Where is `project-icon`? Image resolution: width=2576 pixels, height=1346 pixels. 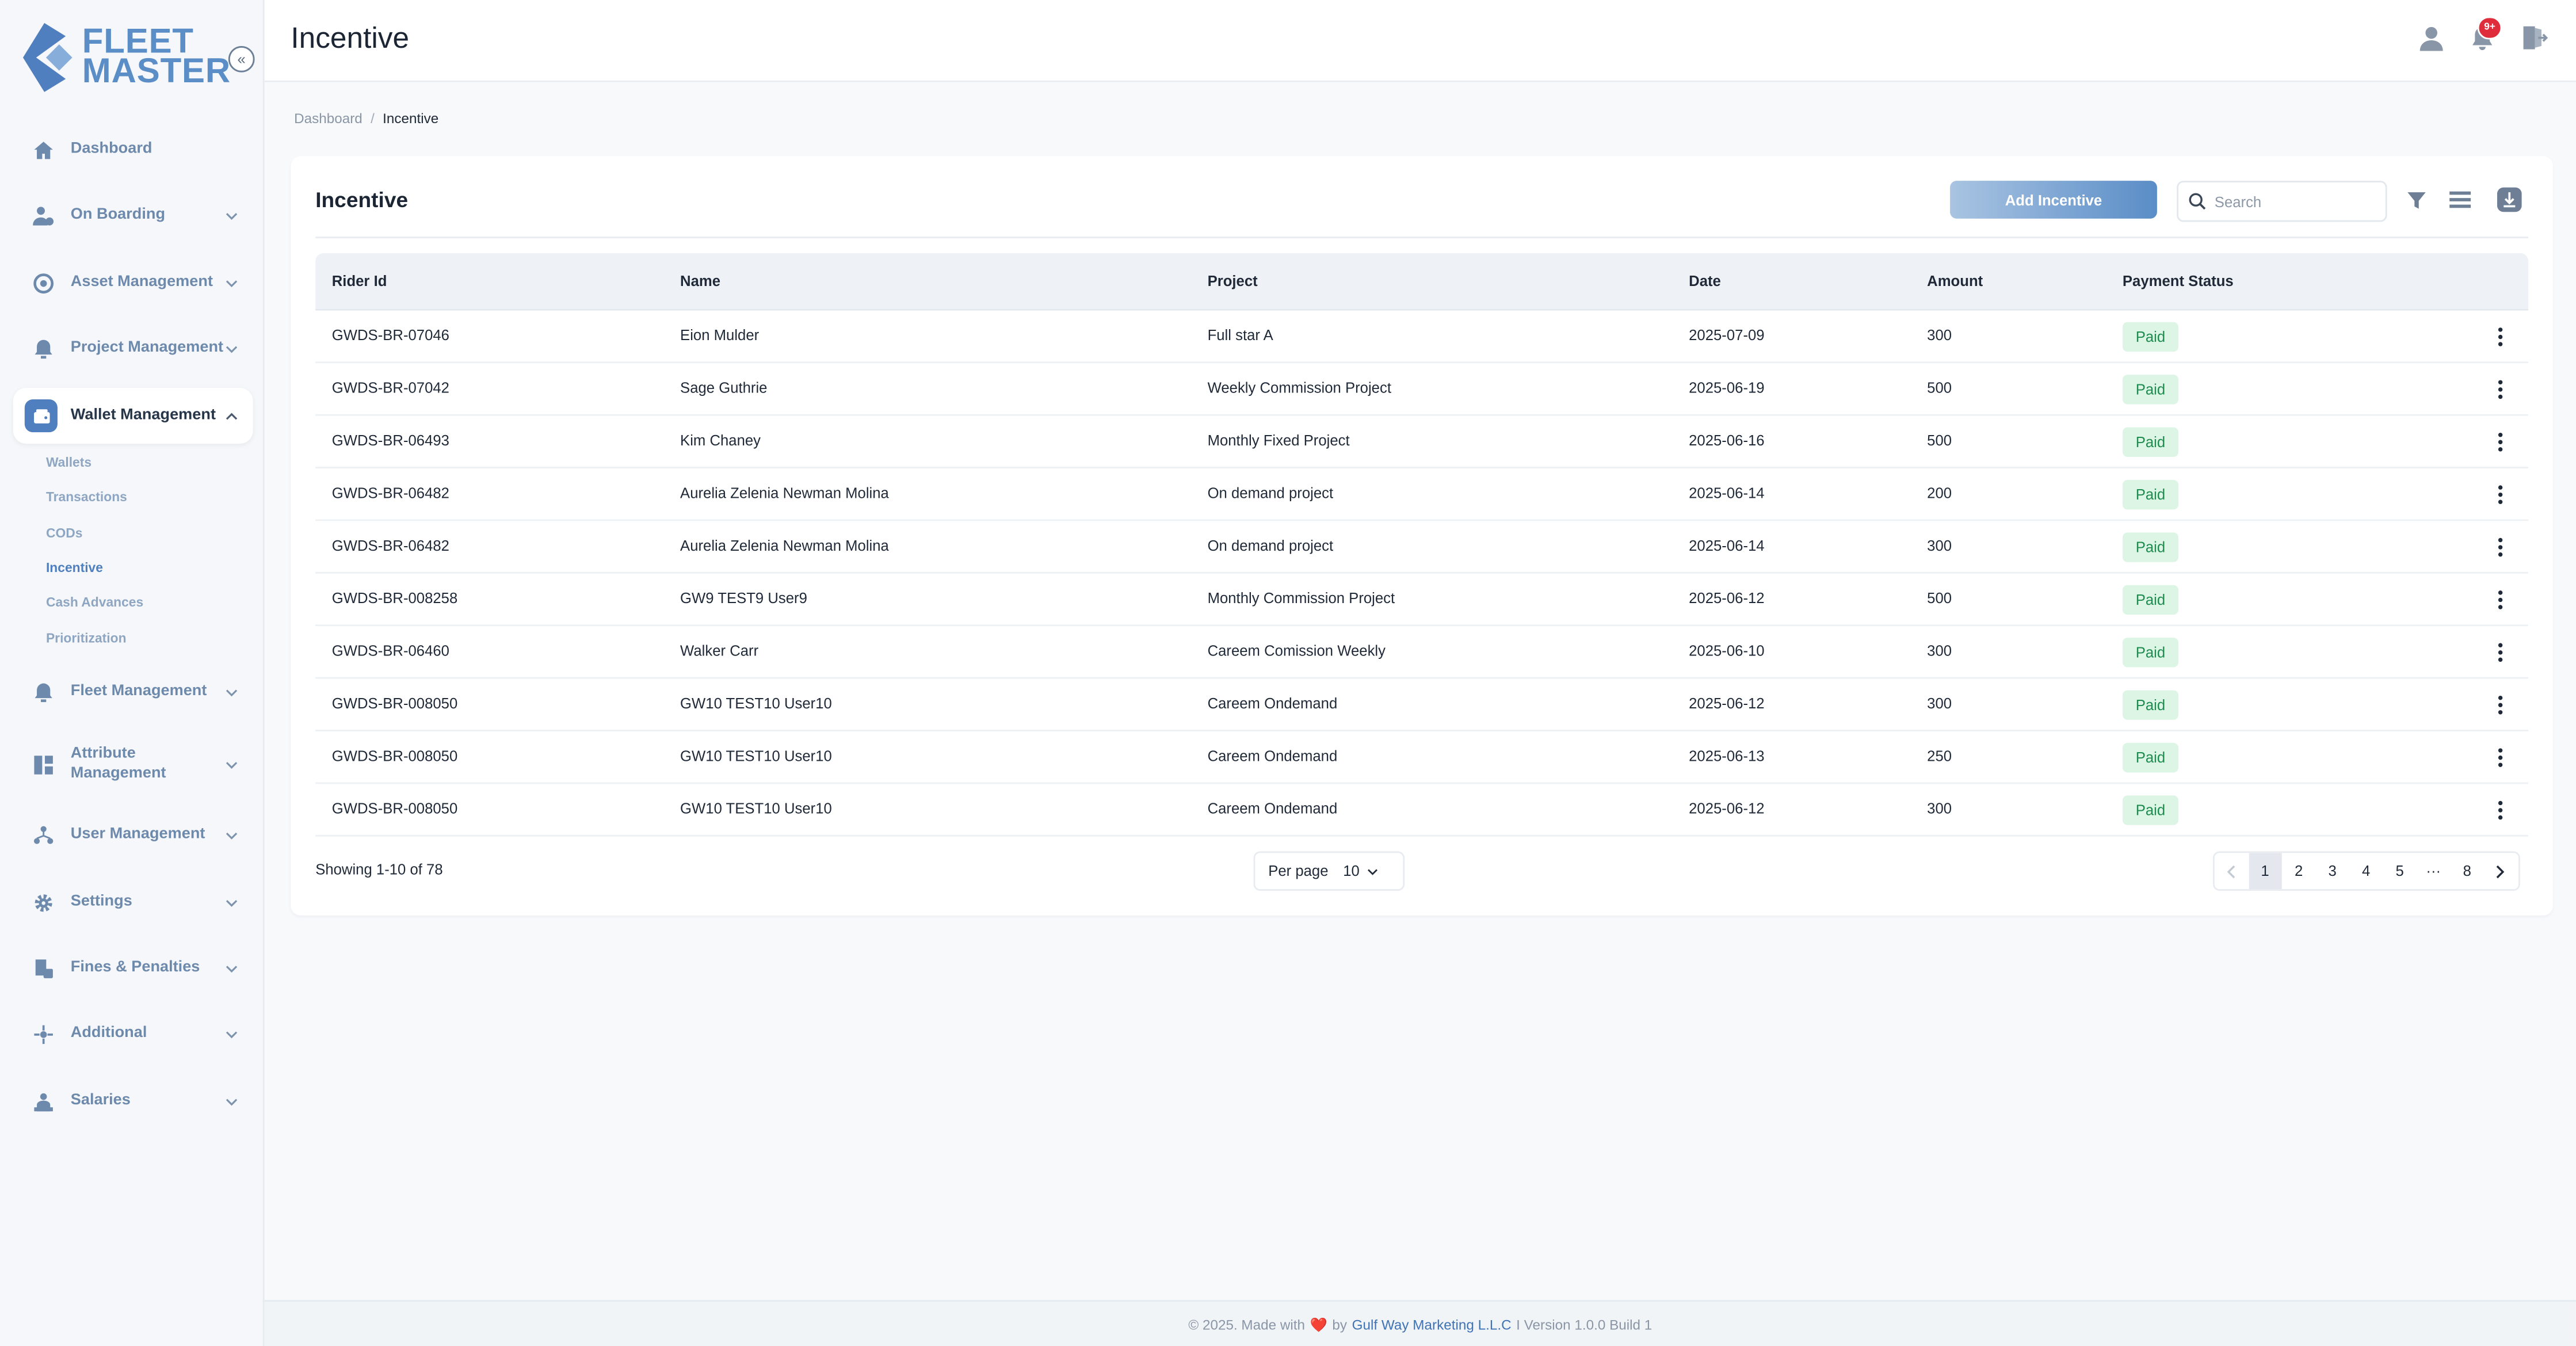 project-icon is located at coordinates (43, 348).